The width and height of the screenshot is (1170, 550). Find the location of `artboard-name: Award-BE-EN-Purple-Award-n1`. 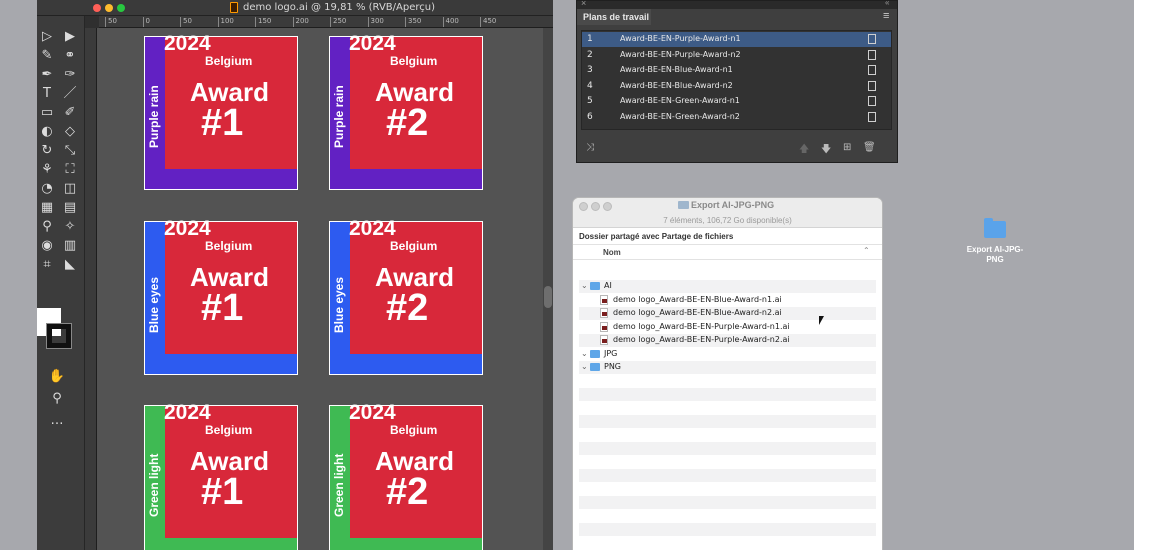

artboard-name: Award-BE-EN-Purple-Award-n1 is located at coordinates (680, 38).